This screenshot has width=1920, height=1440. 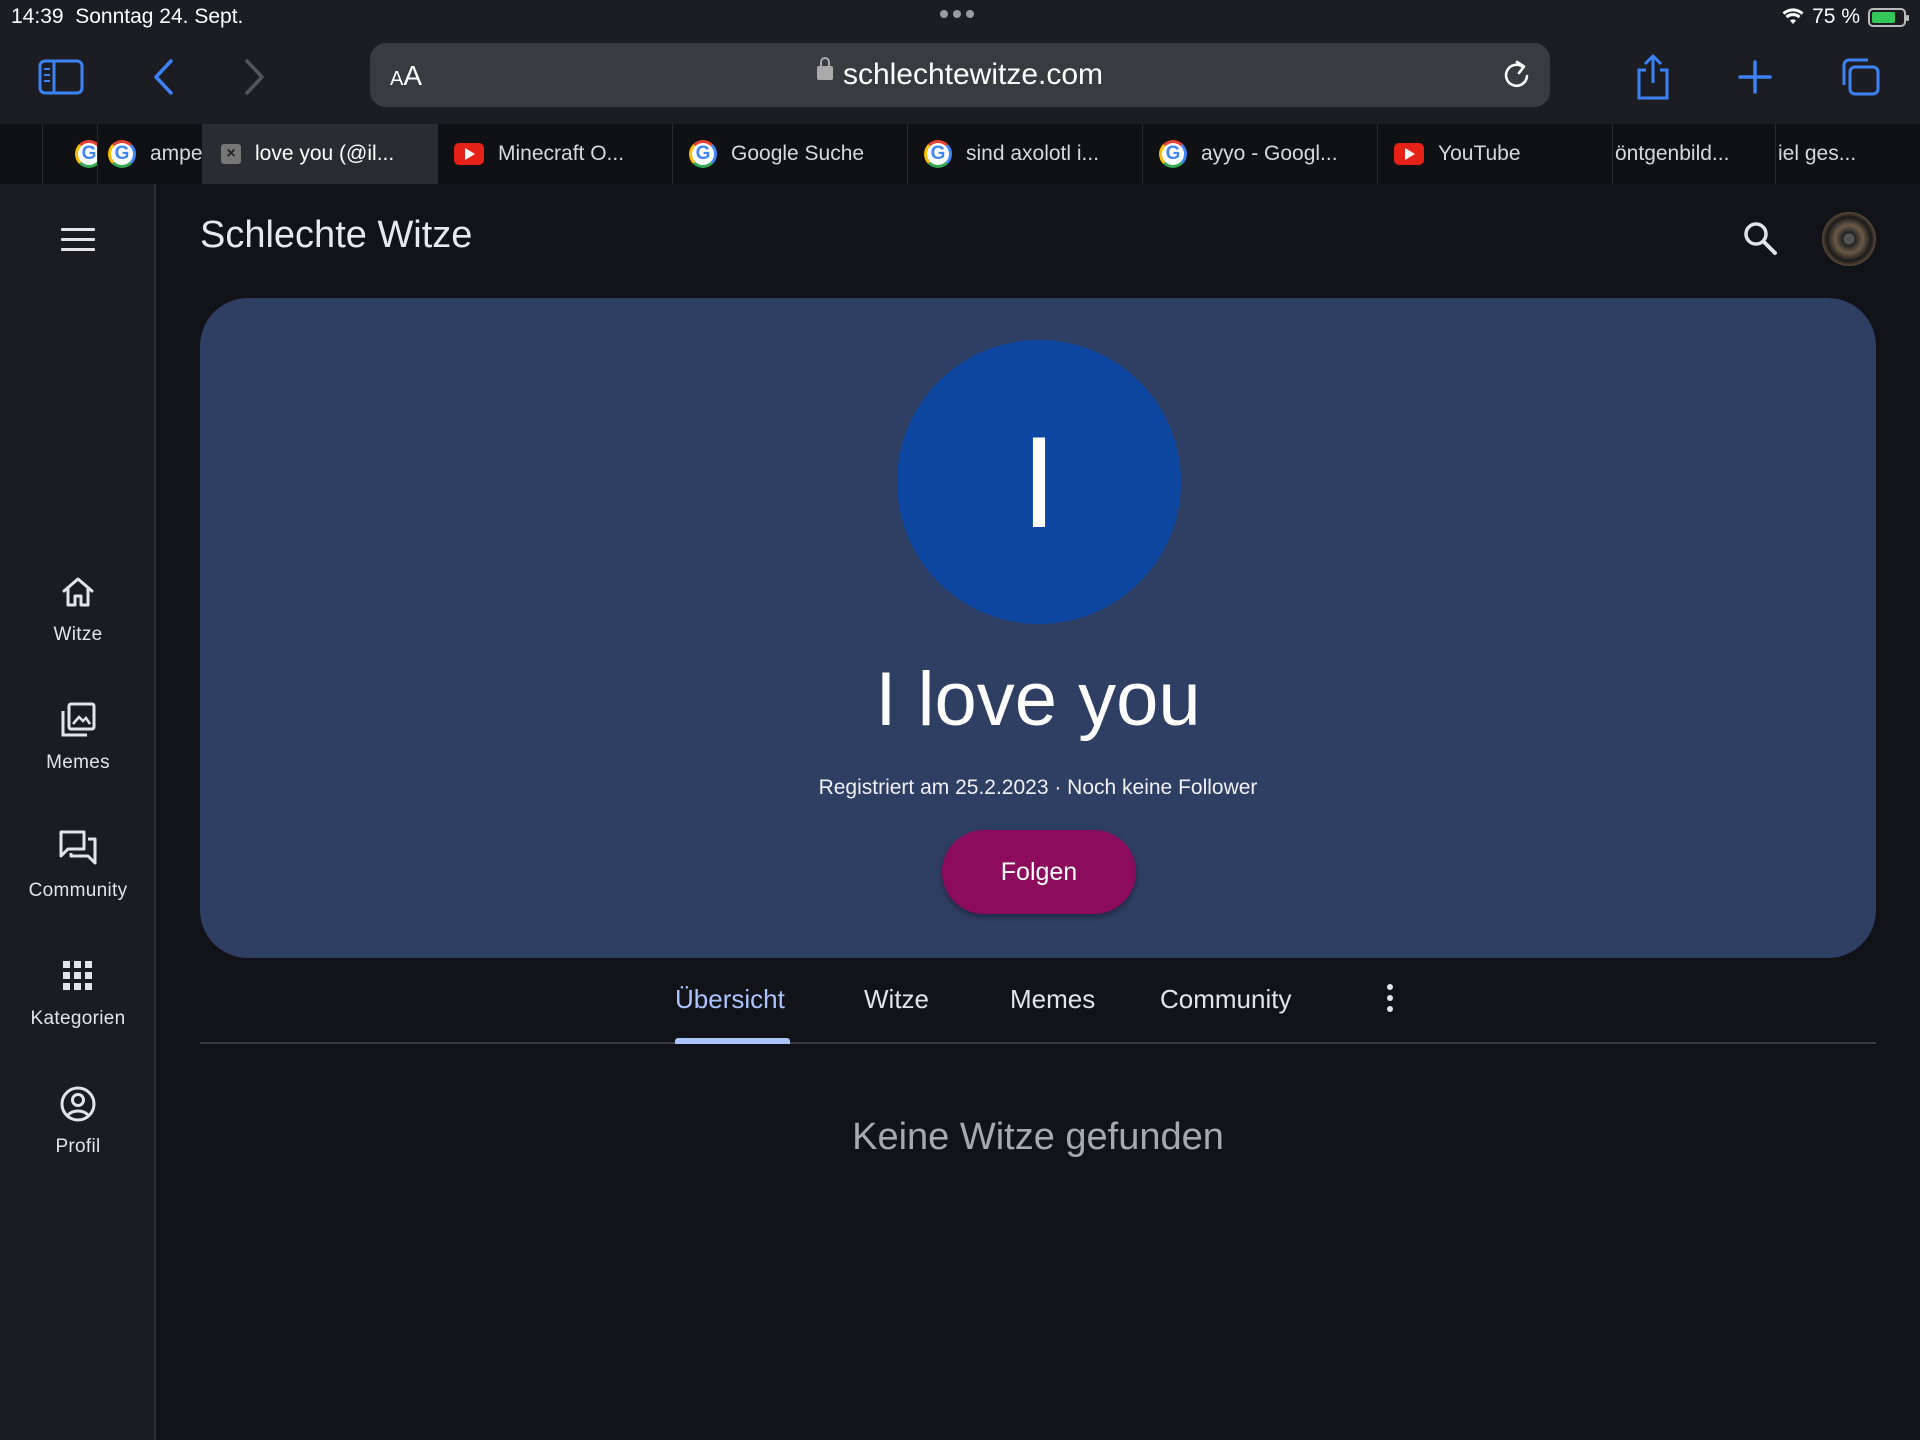 I want to click on status-time: 14:39 Sonntag 24. Sept., so click(x=127, y=17).